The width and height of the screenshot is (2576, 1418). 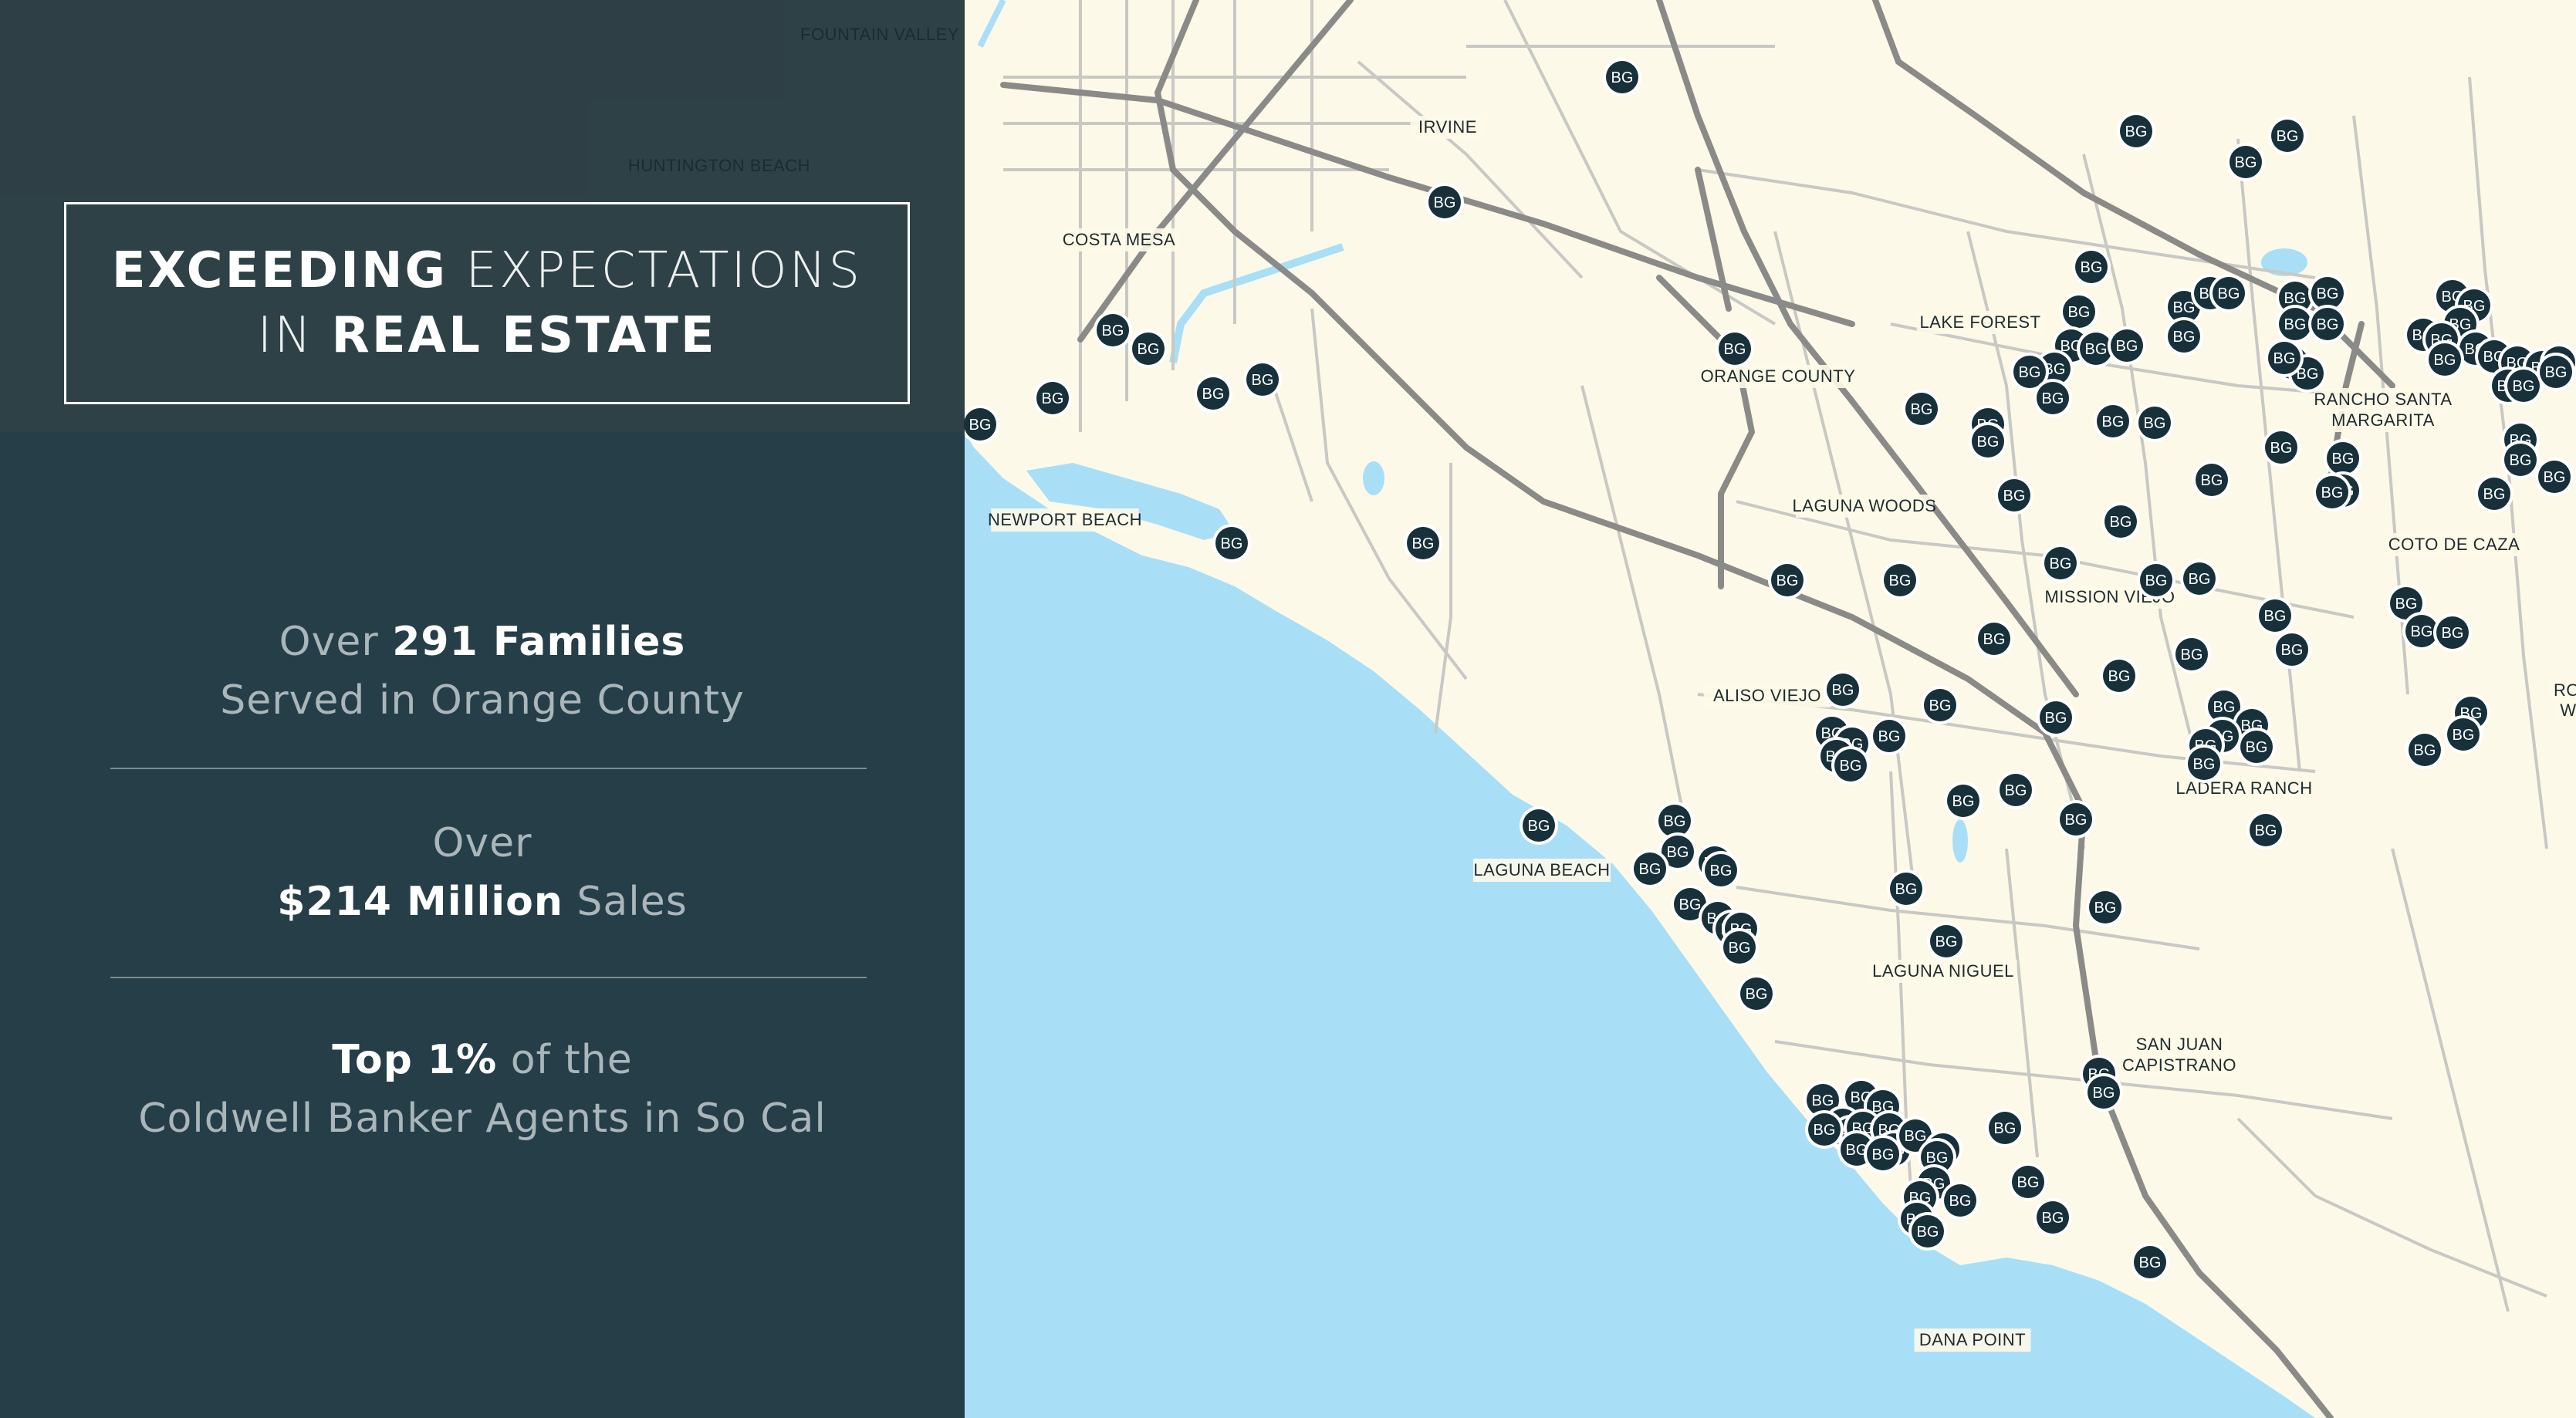 I want to click on stat-sales: Over $214 Million Sales, so click(x=482, y=872).